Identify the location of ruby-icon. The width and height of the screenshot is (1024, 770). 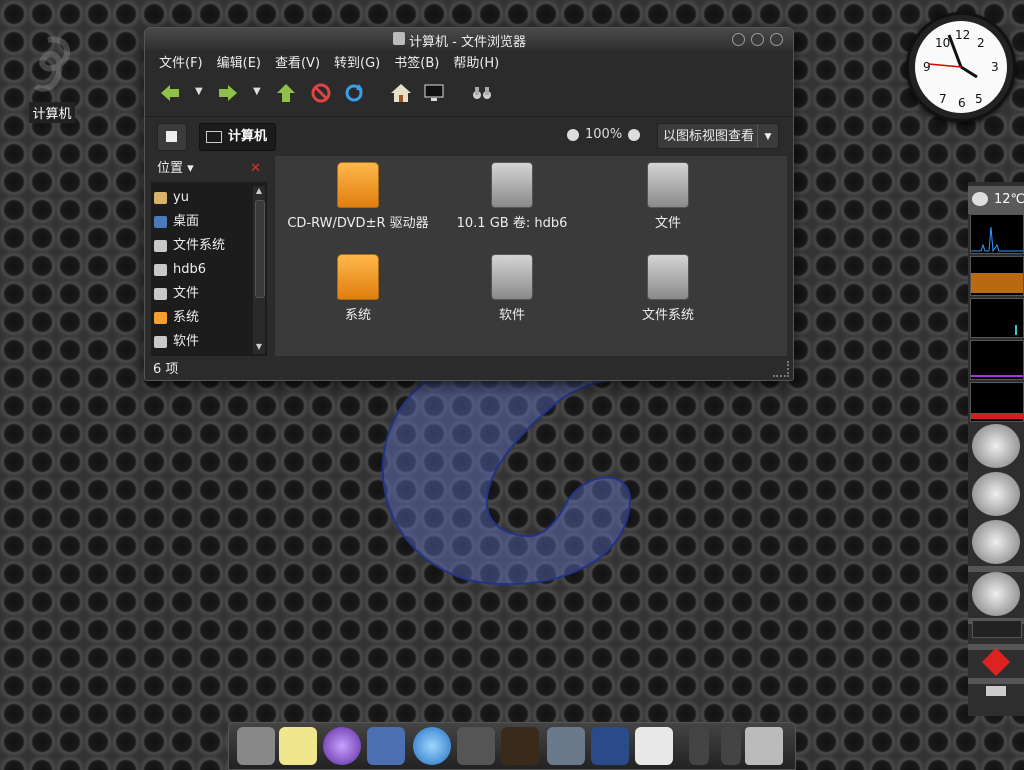
(996, 662).